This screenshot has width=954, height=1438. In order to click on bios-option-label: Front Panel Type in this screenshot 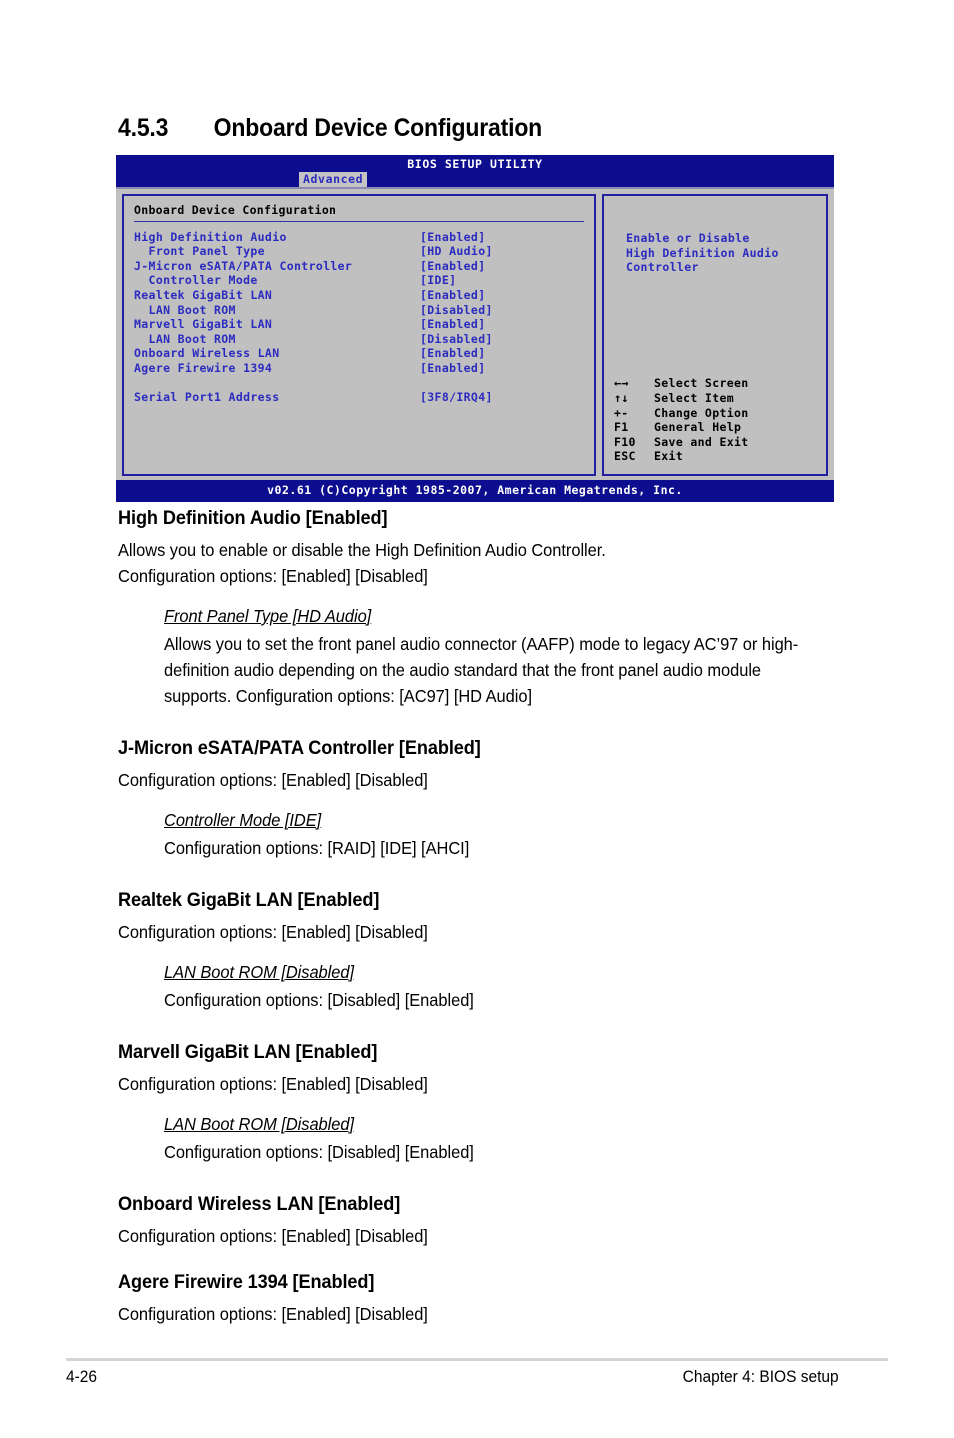, I will do `click(199, 251)`.